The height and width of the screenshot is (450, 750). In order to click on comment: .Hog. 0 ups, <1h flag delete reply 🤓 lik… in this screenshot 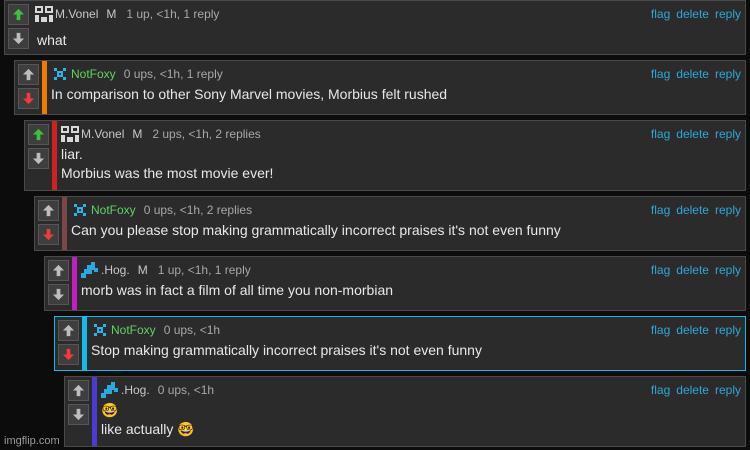, I will do `click(405, 411)`.